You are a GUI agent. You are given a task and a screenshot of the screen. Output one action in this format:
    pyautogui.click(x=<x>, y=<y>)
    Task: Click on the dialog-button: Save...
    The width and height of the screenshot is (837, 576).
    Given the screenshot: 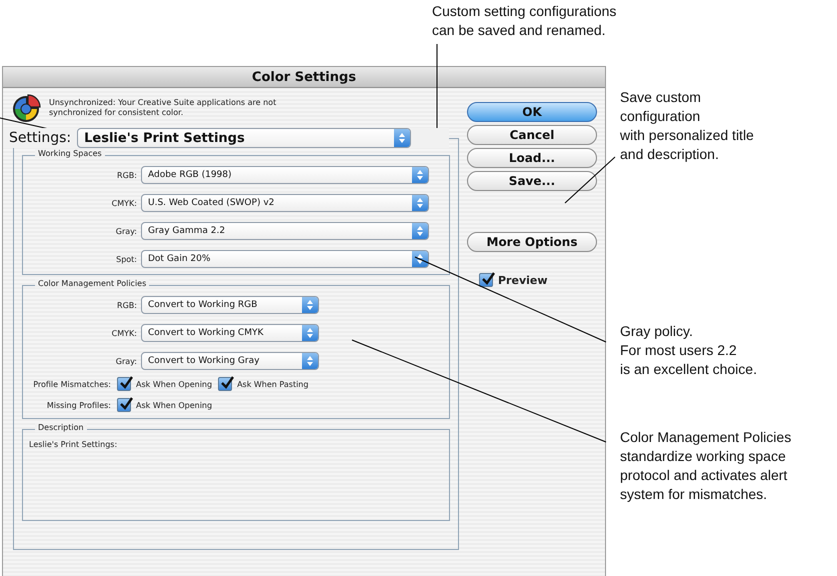 What is the action you would take?
    pyautogui.click(x=532, y=181)
    